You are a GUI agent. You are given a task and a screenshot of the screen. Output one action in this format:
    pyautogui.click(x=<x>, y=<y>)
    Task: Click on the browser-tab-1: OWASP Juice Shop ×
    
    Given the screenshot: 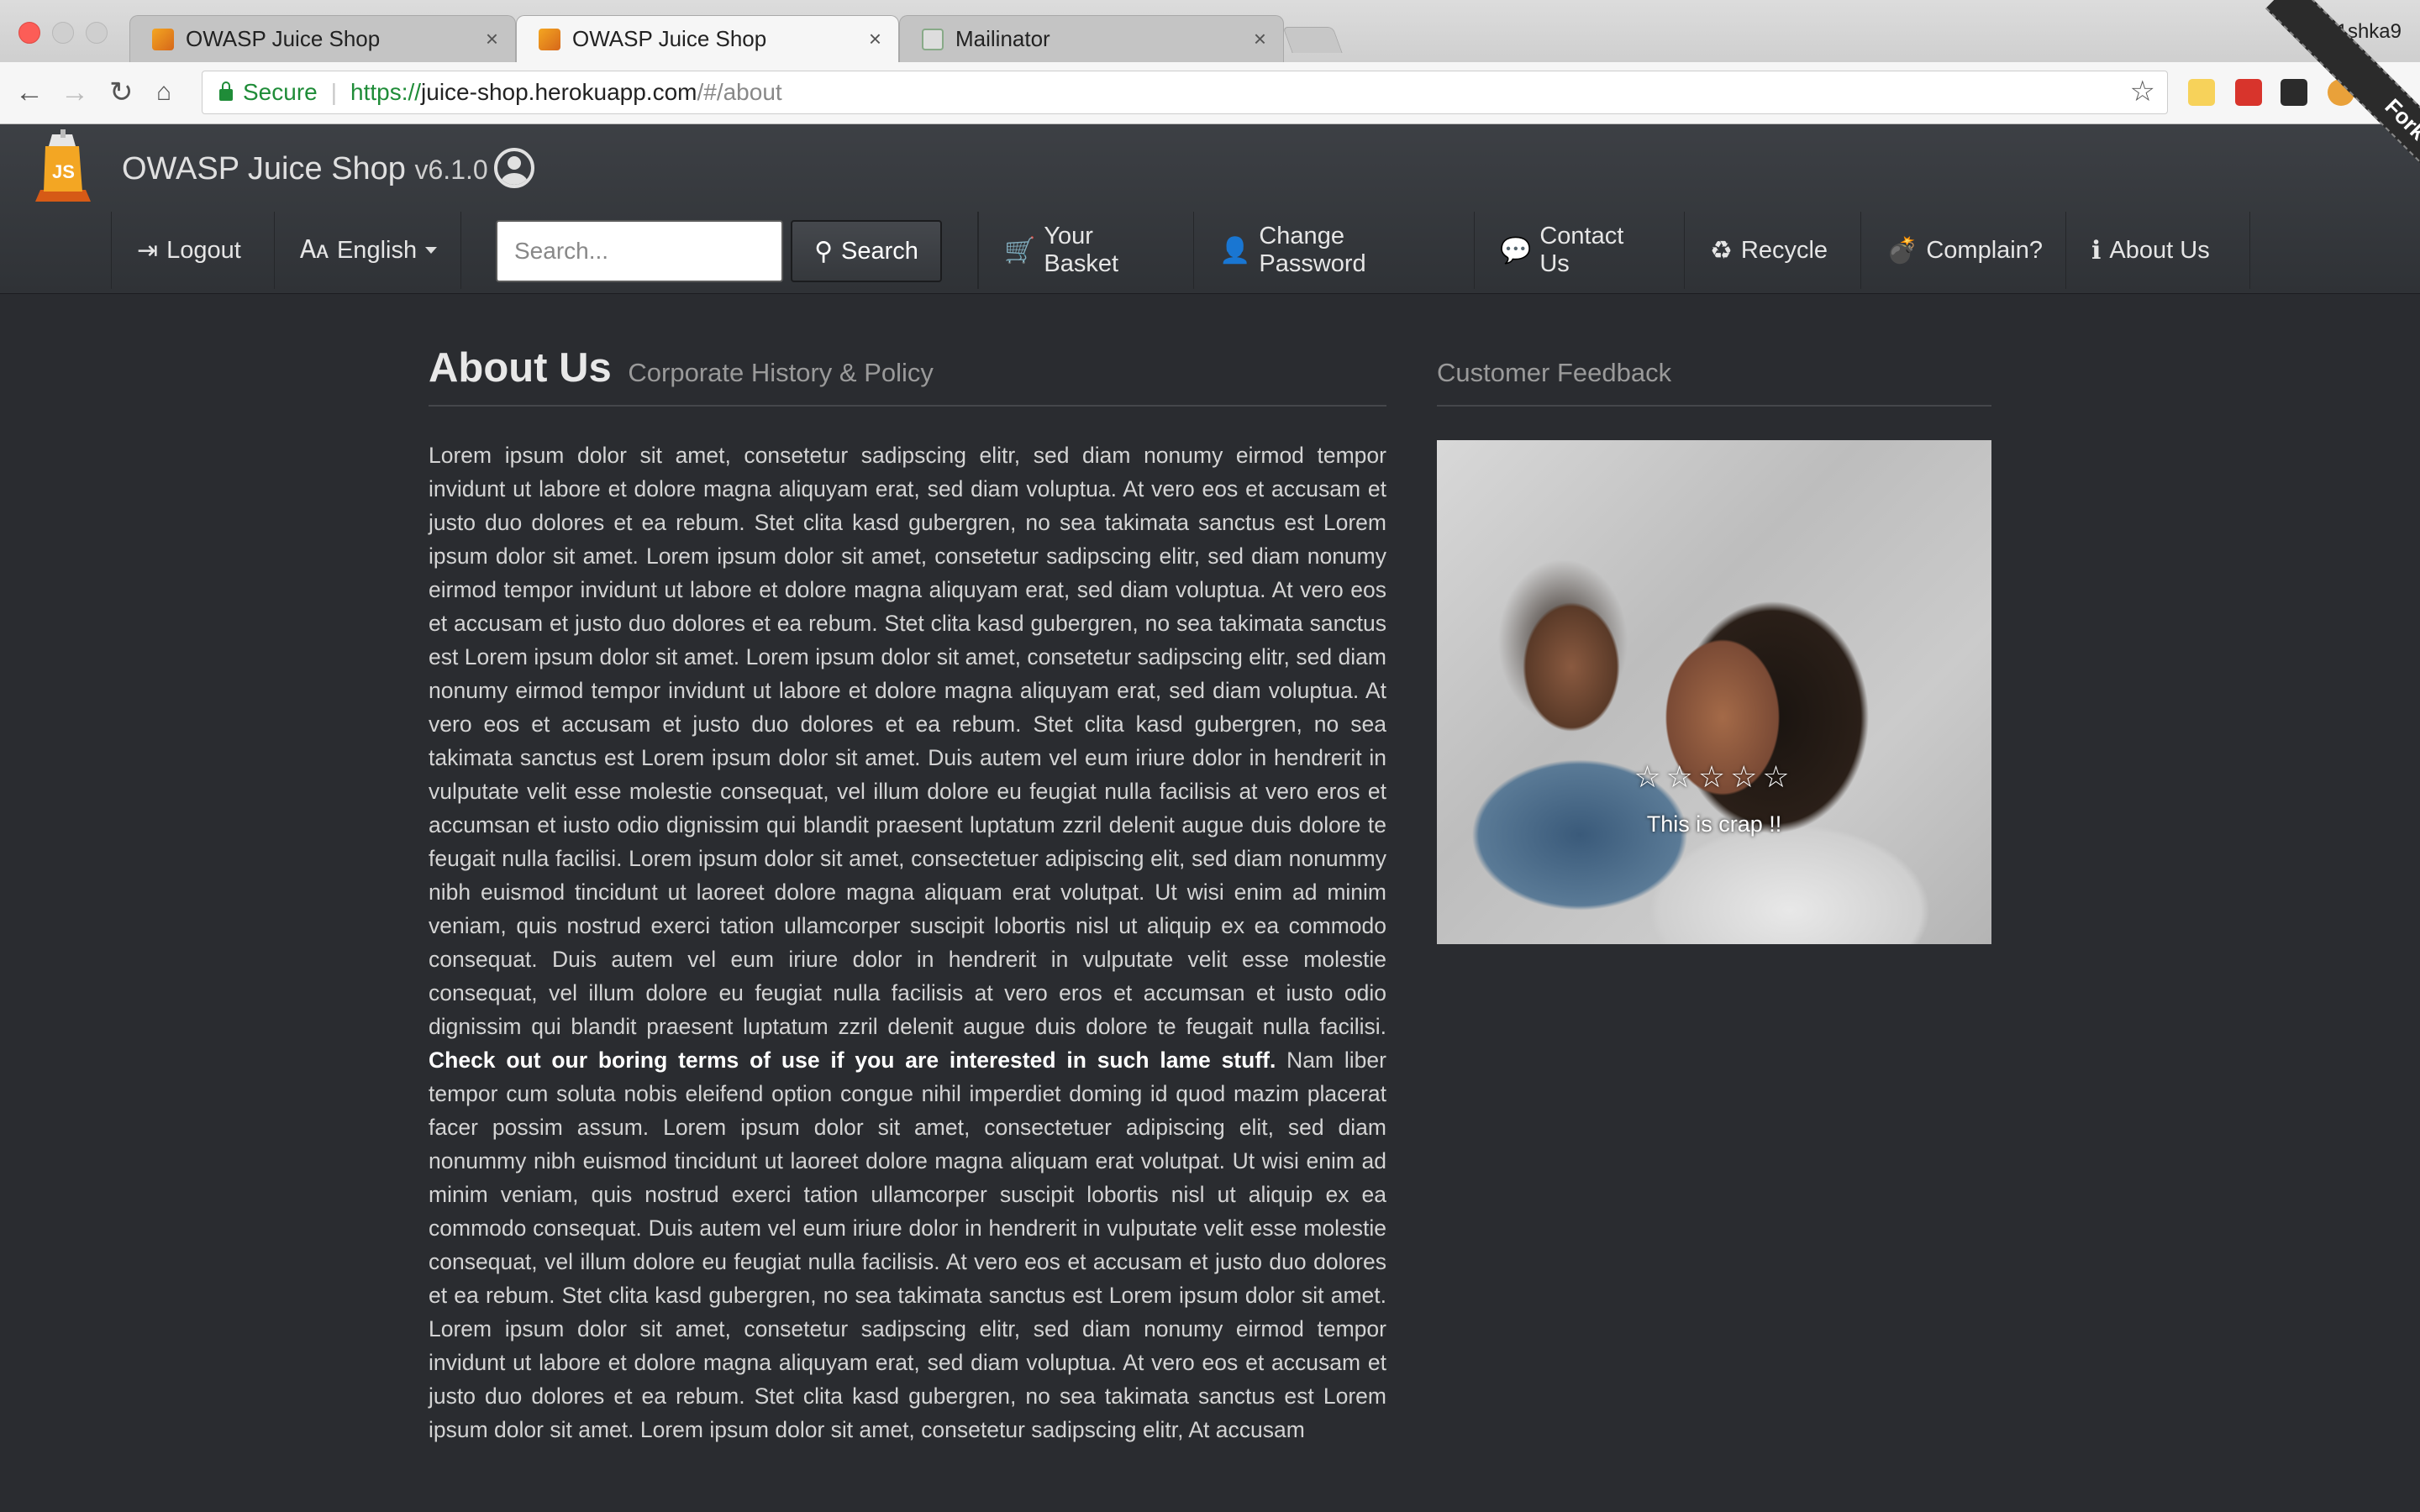 What is the action you would take?
    pyautogui.click(x=322, y=38)
    